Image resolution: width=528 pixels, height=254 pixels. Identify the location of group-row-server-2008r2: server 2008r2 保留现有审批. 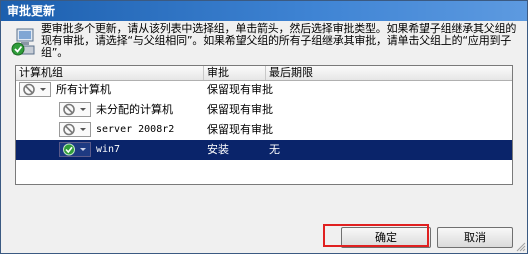
(264, 130).